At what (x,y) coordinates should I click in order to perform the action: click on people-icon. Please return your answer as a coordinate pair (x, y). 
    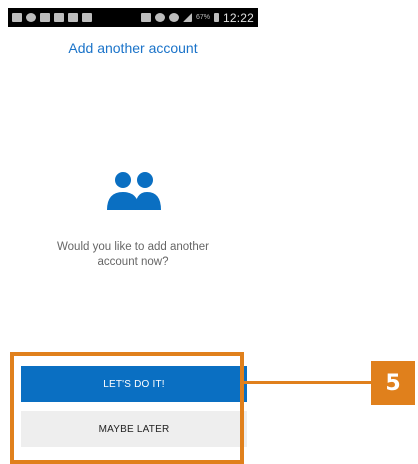
    Looking at the image, I should click on (134, 191).